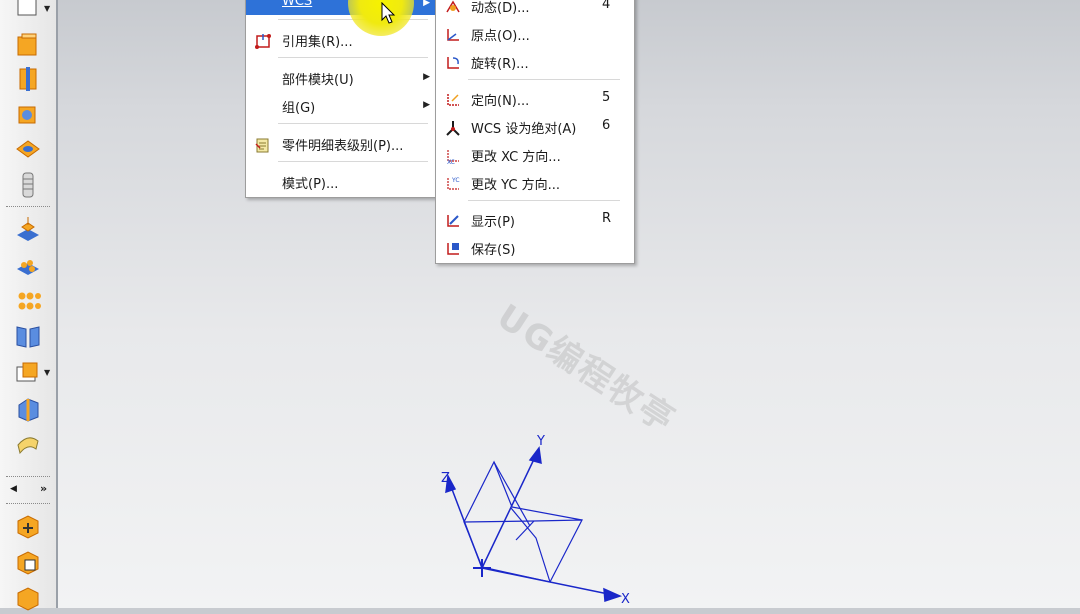 This screenshot has height=614, width=1080. Describe the element at coordinates (535, 9) in the screenshot. I see `menu-item-wcs-dynamic: 动态(D)... 4` at that location.